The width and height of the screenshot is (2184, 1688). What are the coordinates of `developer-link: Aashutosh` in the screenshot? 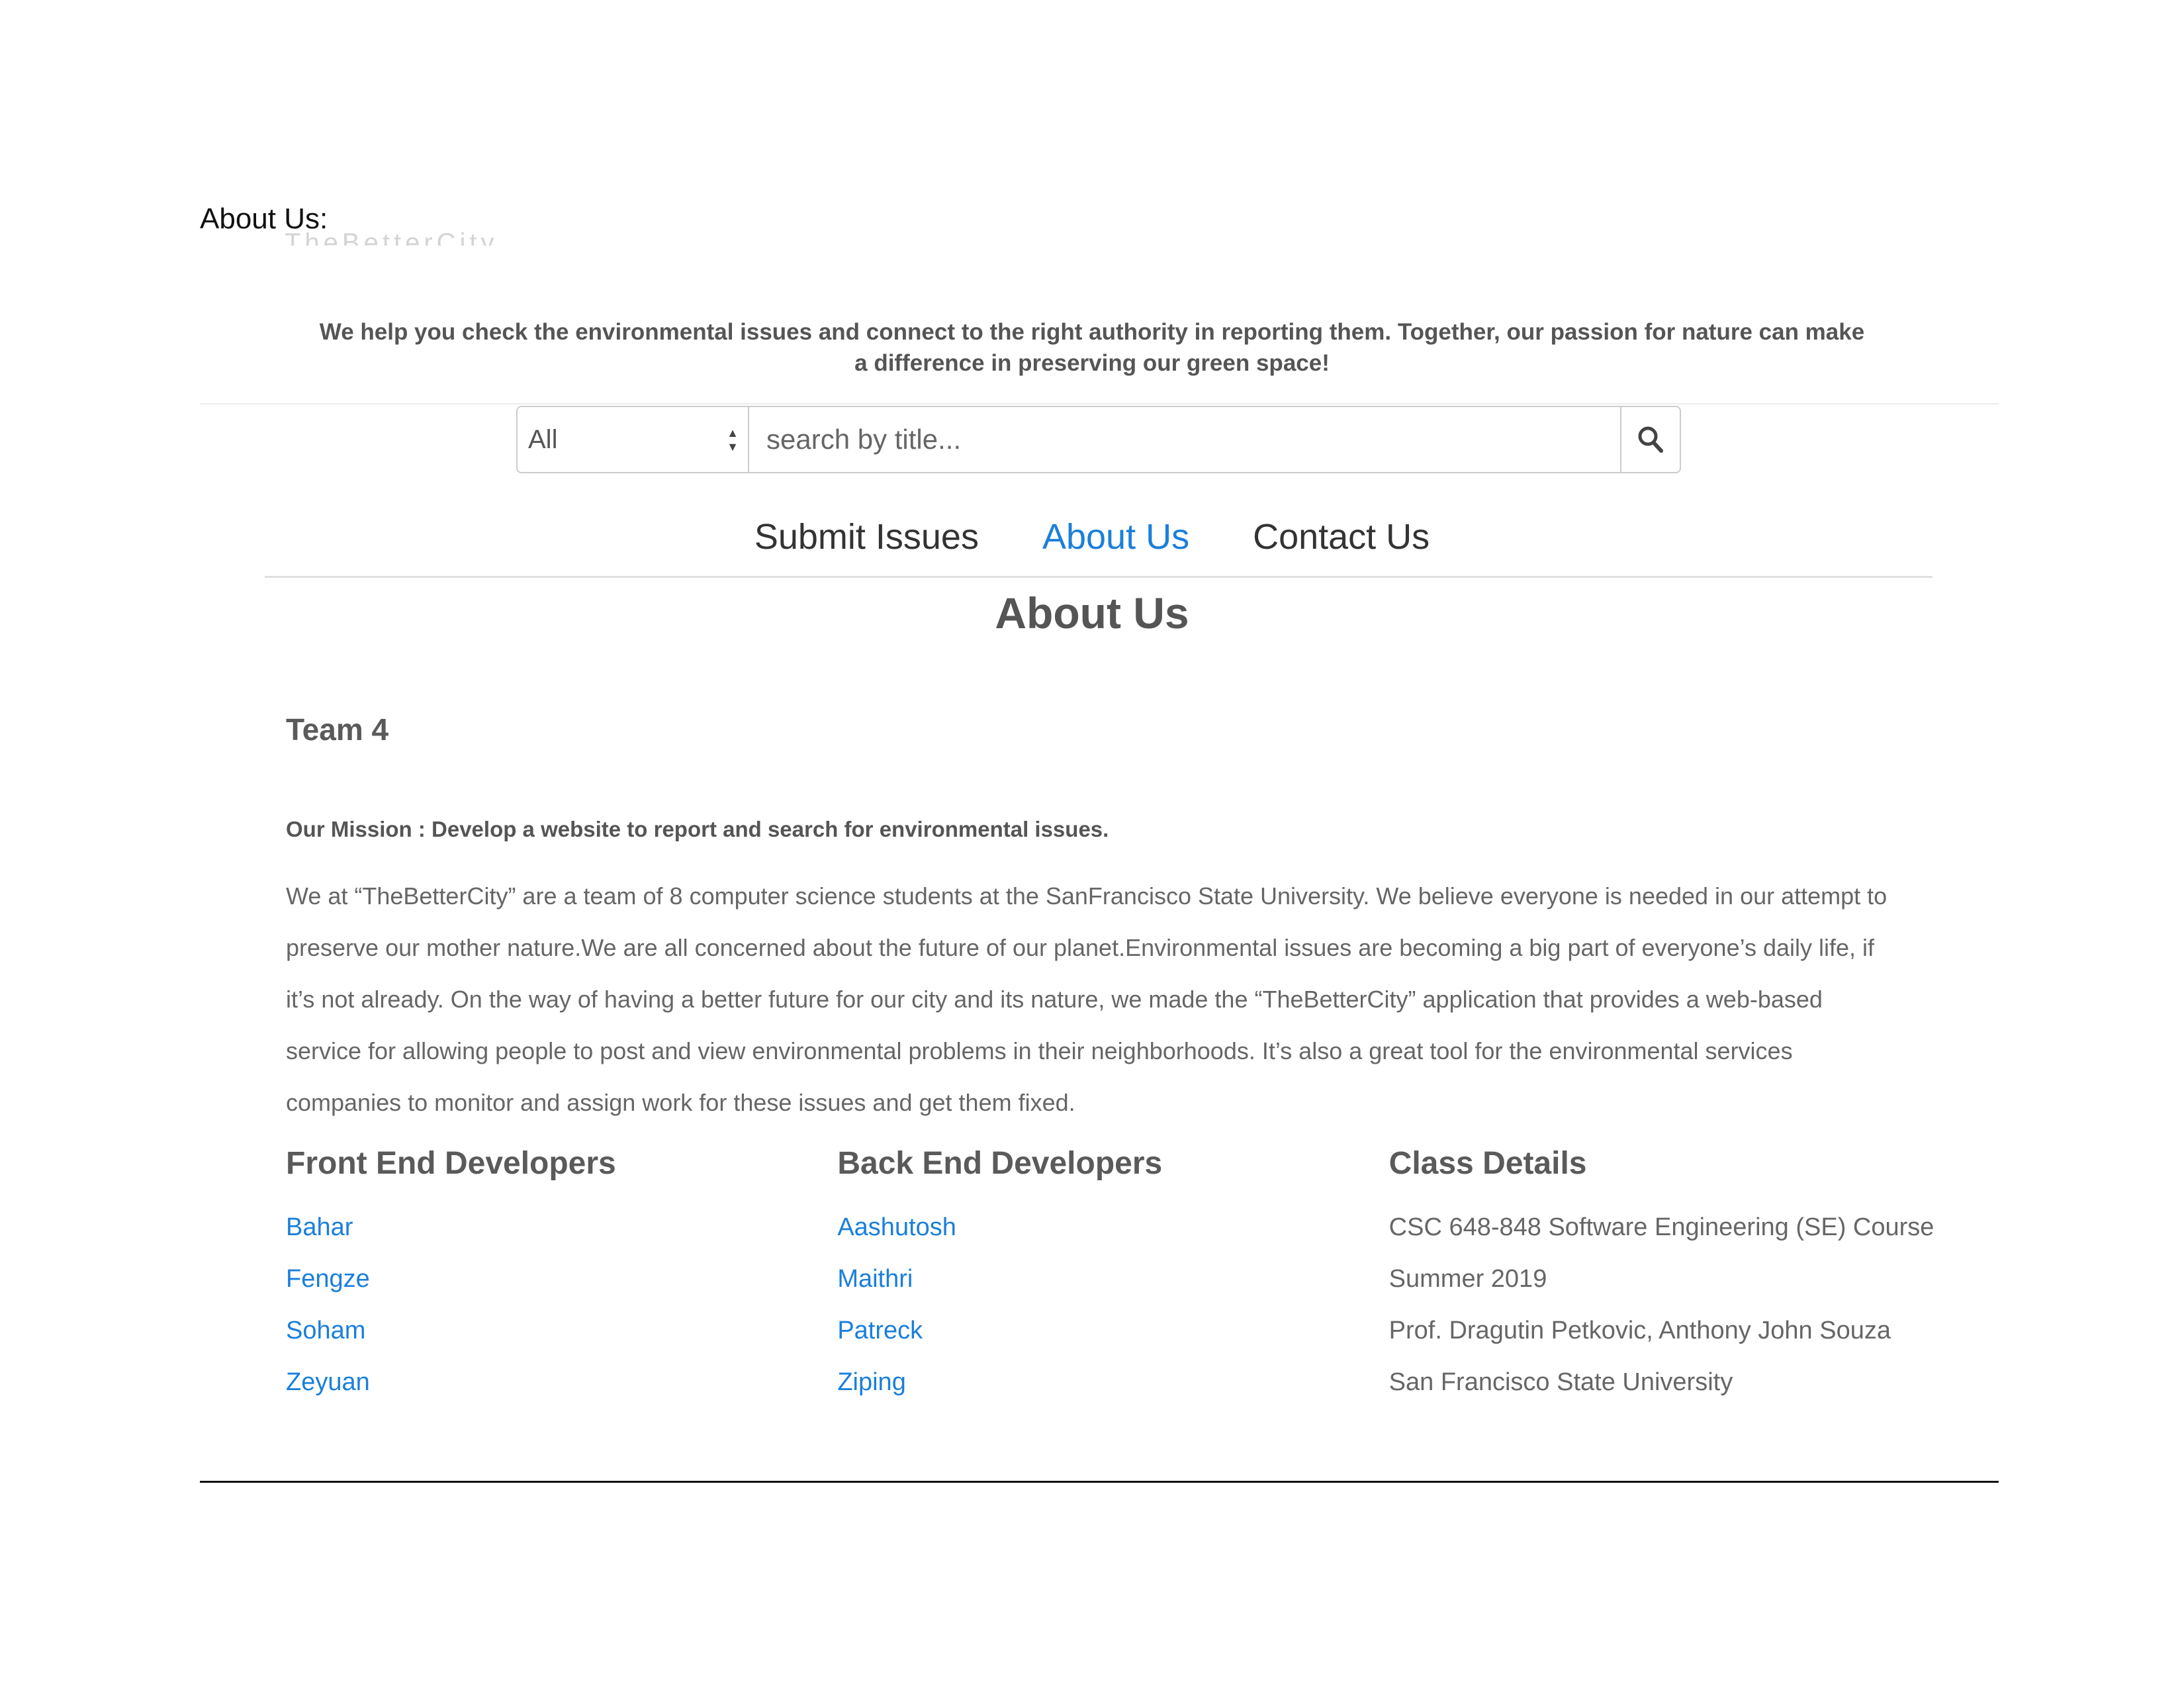 It's located at (1112, 1227).